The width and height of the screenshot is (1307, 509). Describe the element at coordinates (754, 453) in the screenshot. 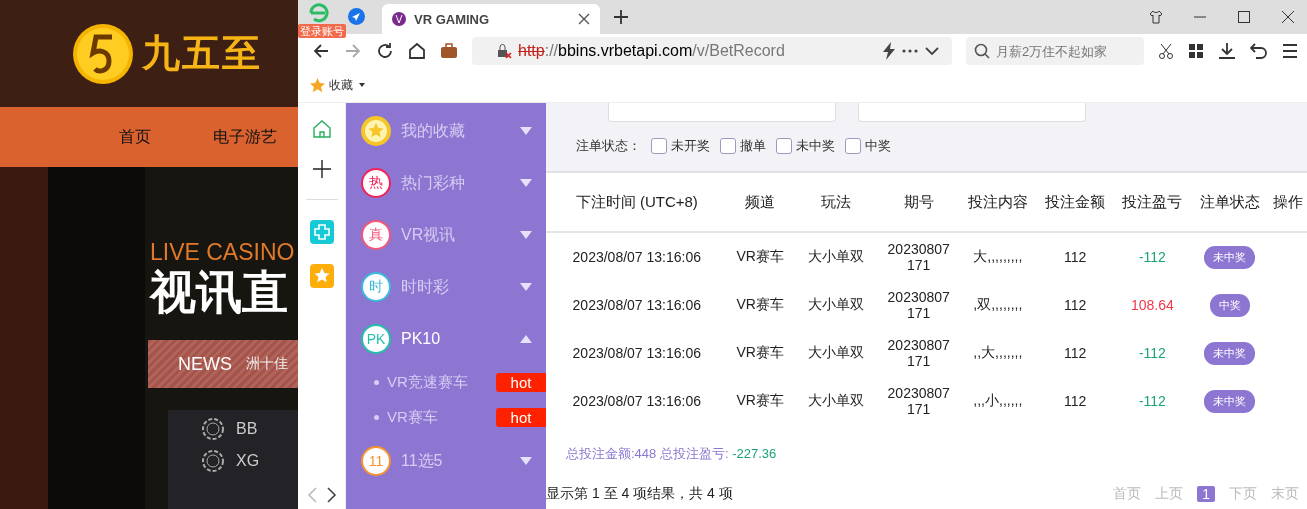

I see `summary-value: -227.36` at that location.